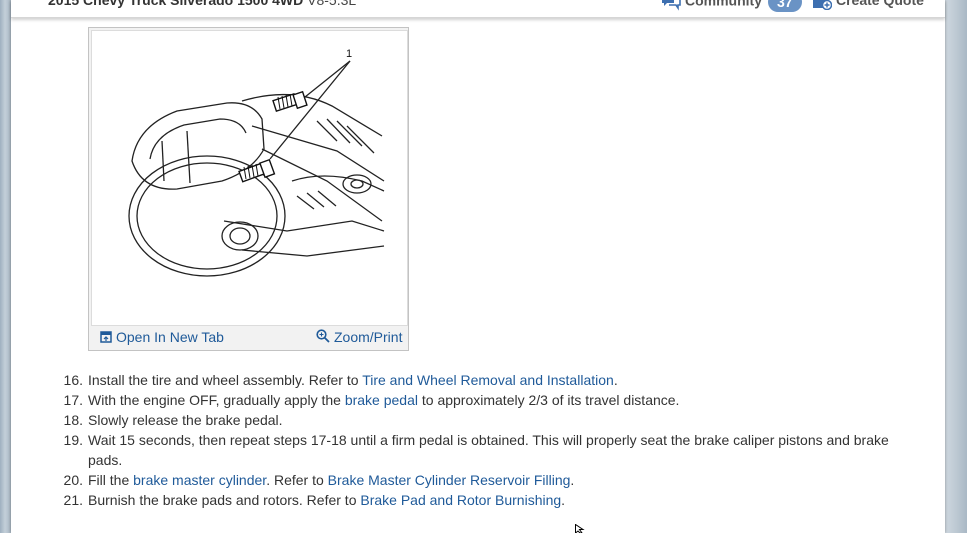  Describe the element at coordinates (785, 6) in the screenshot. I see `community-count-badge: 37` at that location.